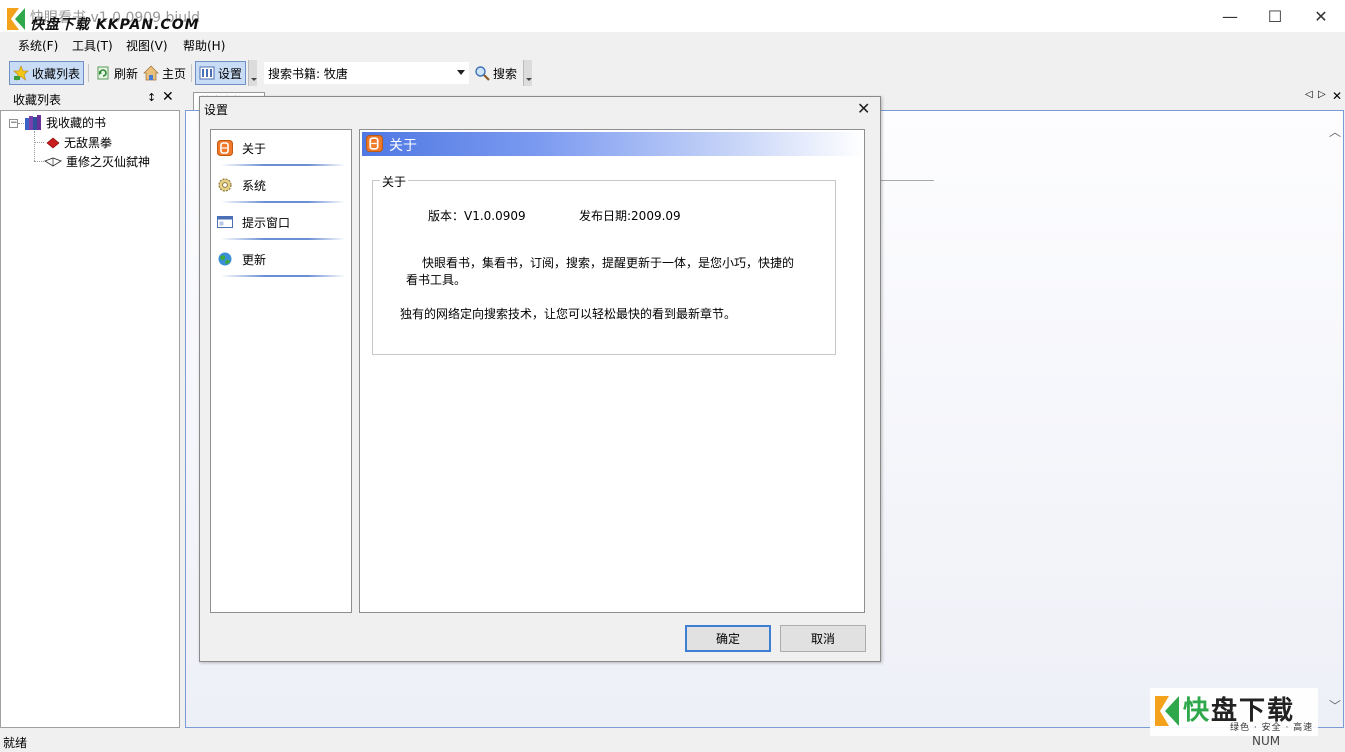  Describe the element at coordinates (230, 73) in the screenshot. I see `settings-label: 设置` at that location.